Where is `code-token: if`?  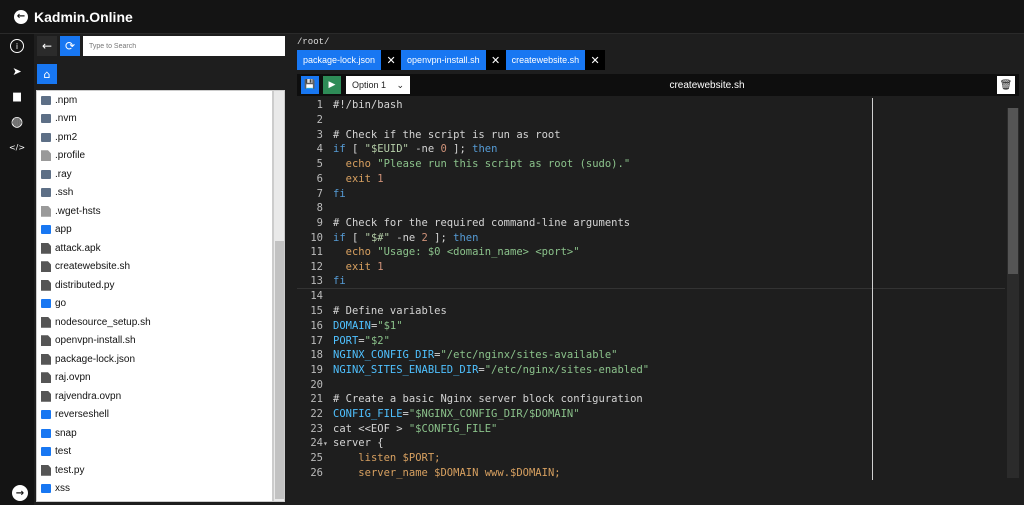 code-token: if is located at coordinates (339, 149).